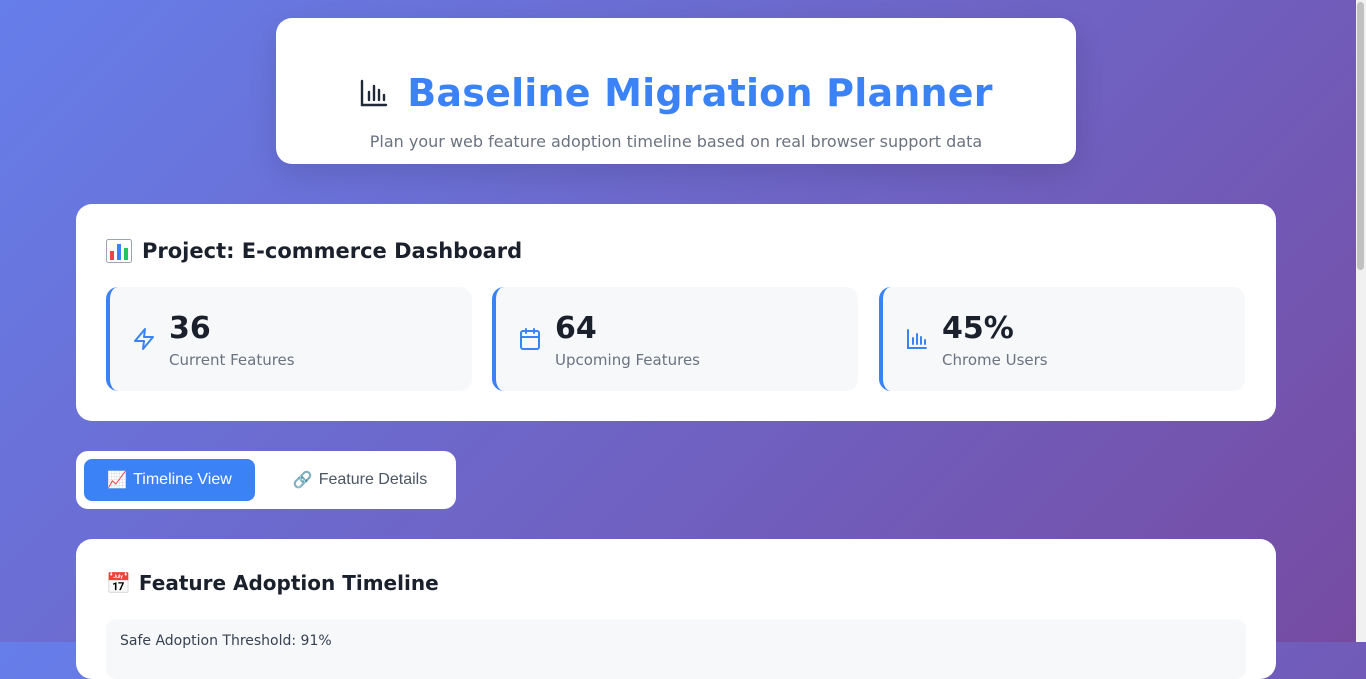 Image resolution: width=1366 pixels, height=679 pixels. I want to click on project-title: Project: E-commerce Dashboard, so click(332, 251).